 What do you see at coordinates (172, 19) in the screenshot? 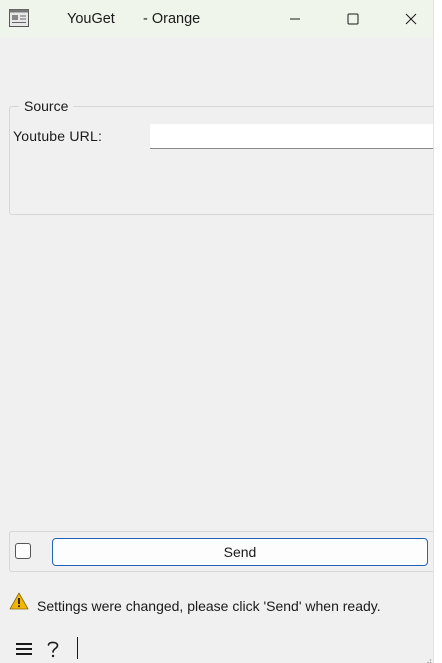
I see `window-title-suffix: - Orange` at bounding box center [172, 19].